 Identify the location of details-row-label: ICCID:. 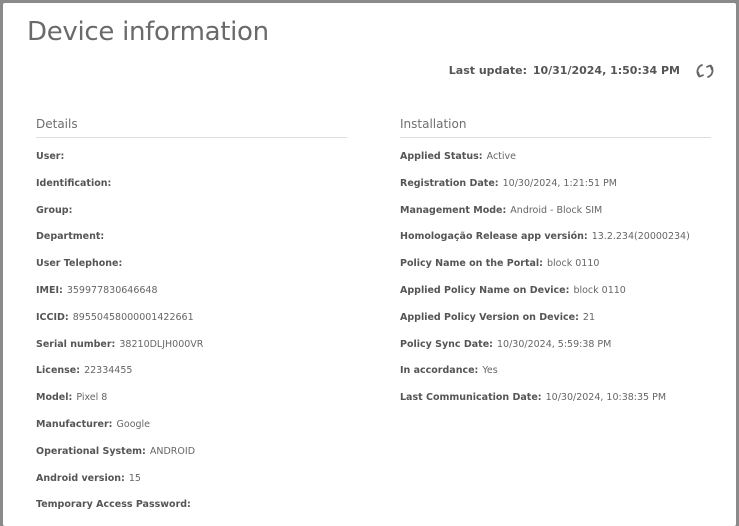
(52, 317).